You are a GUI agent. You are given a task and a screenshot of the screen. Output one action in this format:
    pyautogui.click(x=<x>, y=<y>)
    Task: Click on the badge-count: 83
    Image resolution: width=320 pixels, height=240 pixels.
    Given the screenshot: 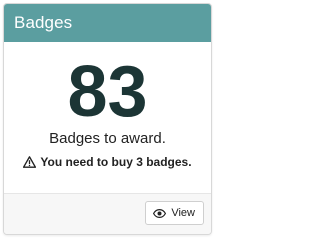 What is the action you would take?
    pyautogui.click(x=107, y=92)
    